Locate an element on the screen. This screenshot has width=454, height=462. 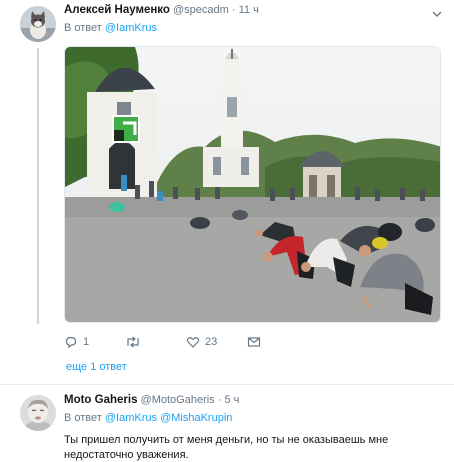
show-more-replies-link: еще 1 ответ is located at coordinates (96, 367).